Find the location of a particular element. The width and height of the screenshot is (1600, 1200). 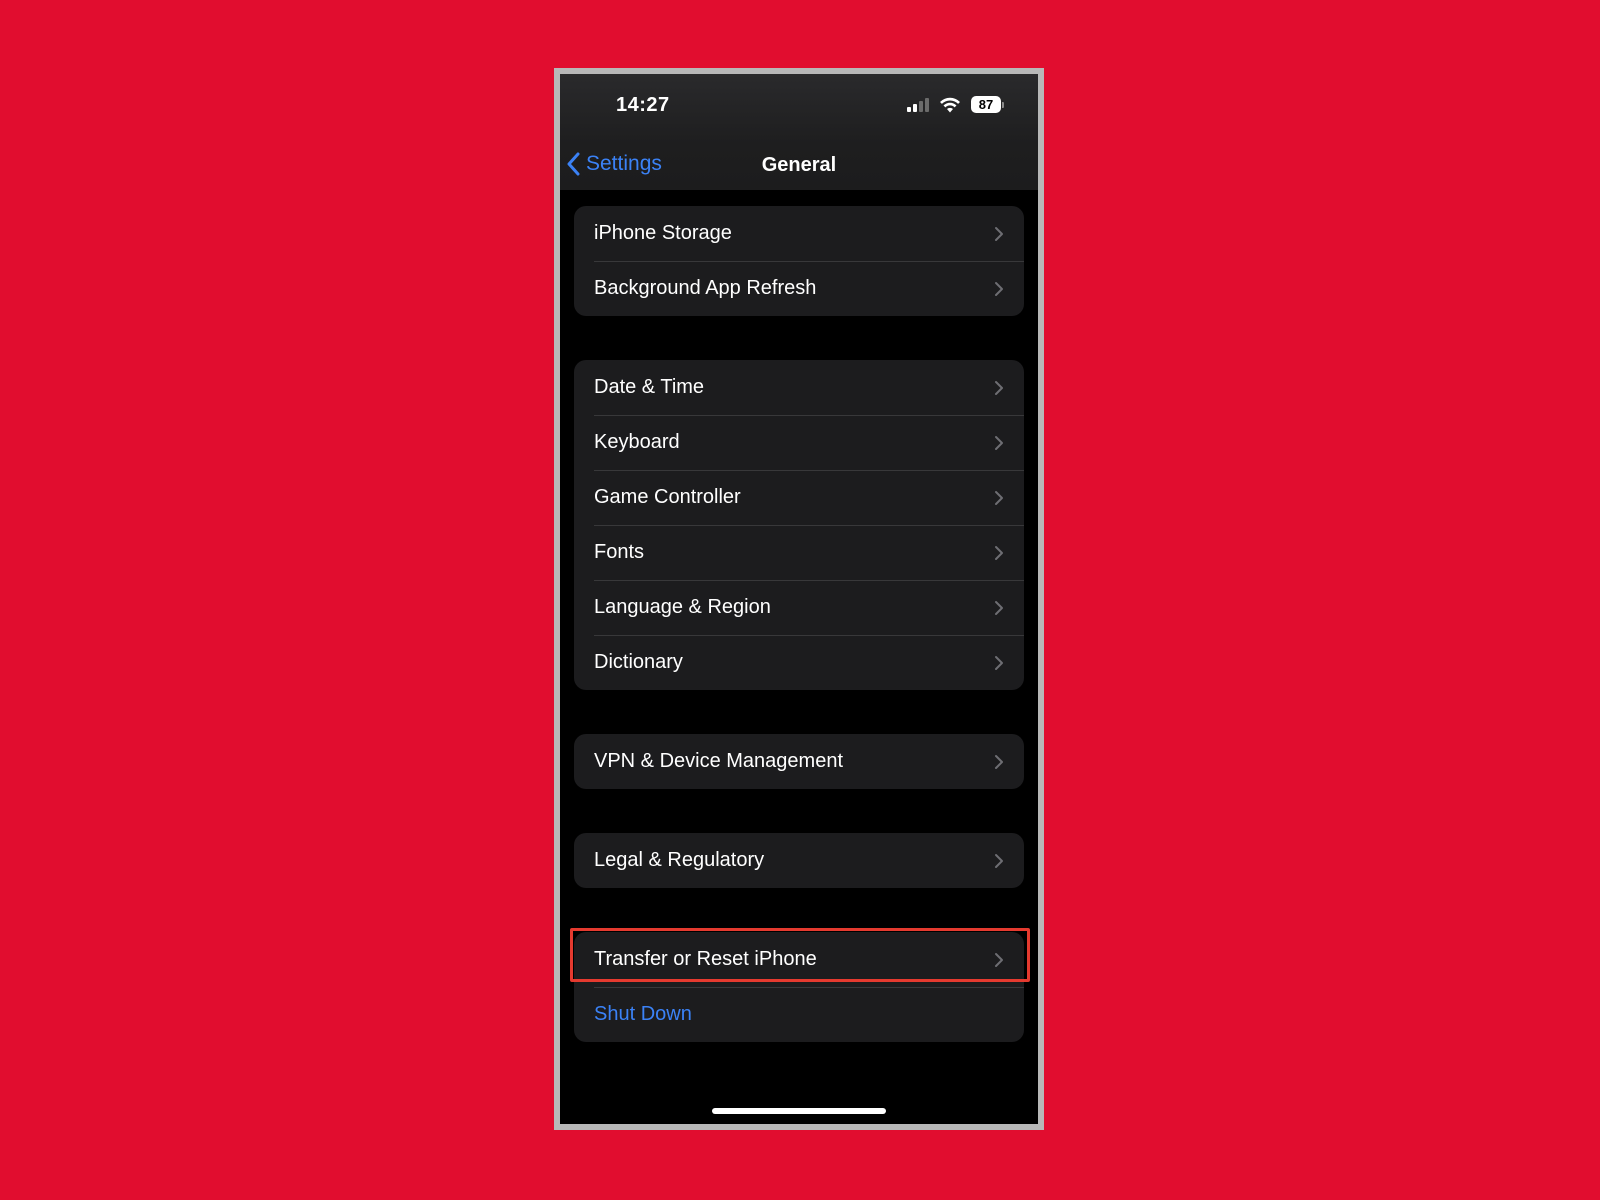

page-title: General is located at coordinates (799, 165).